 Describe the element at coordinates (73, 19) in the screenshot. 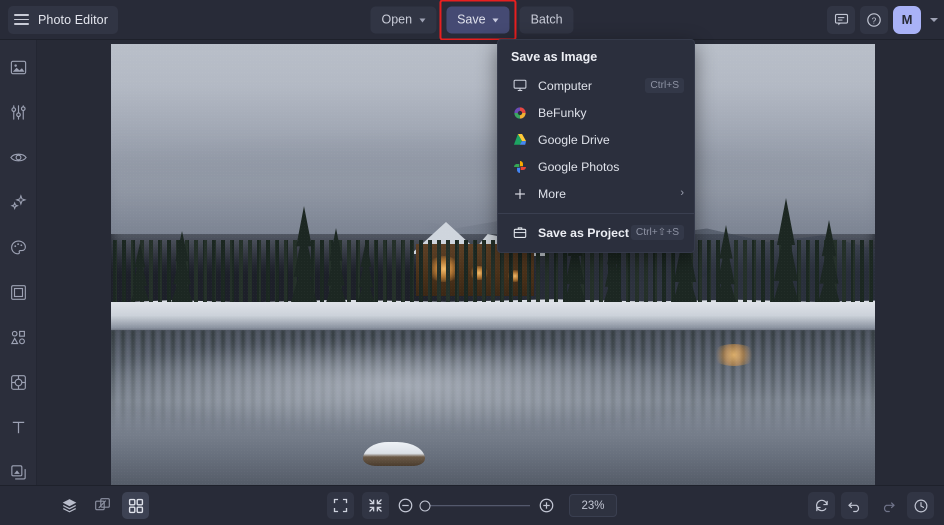

I see `app-title: Photo Editor` at that location.